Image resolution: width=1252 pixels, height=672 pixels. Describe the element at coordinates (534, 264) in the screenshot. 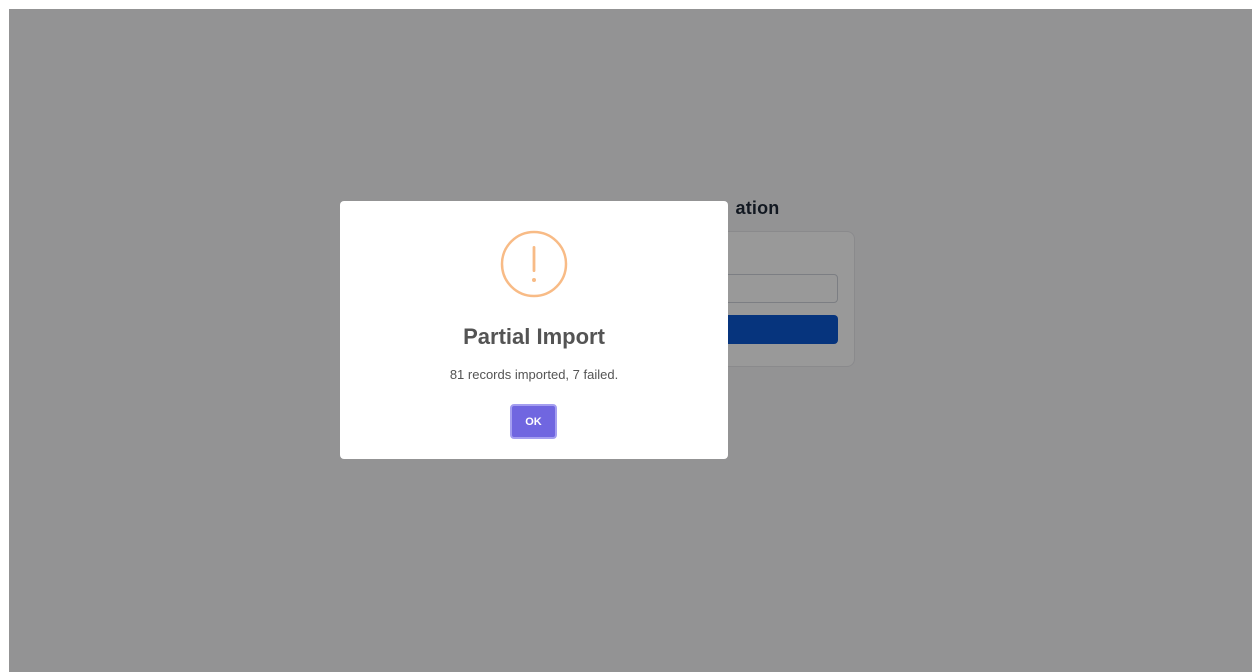

I see `warning-icon` at that location.